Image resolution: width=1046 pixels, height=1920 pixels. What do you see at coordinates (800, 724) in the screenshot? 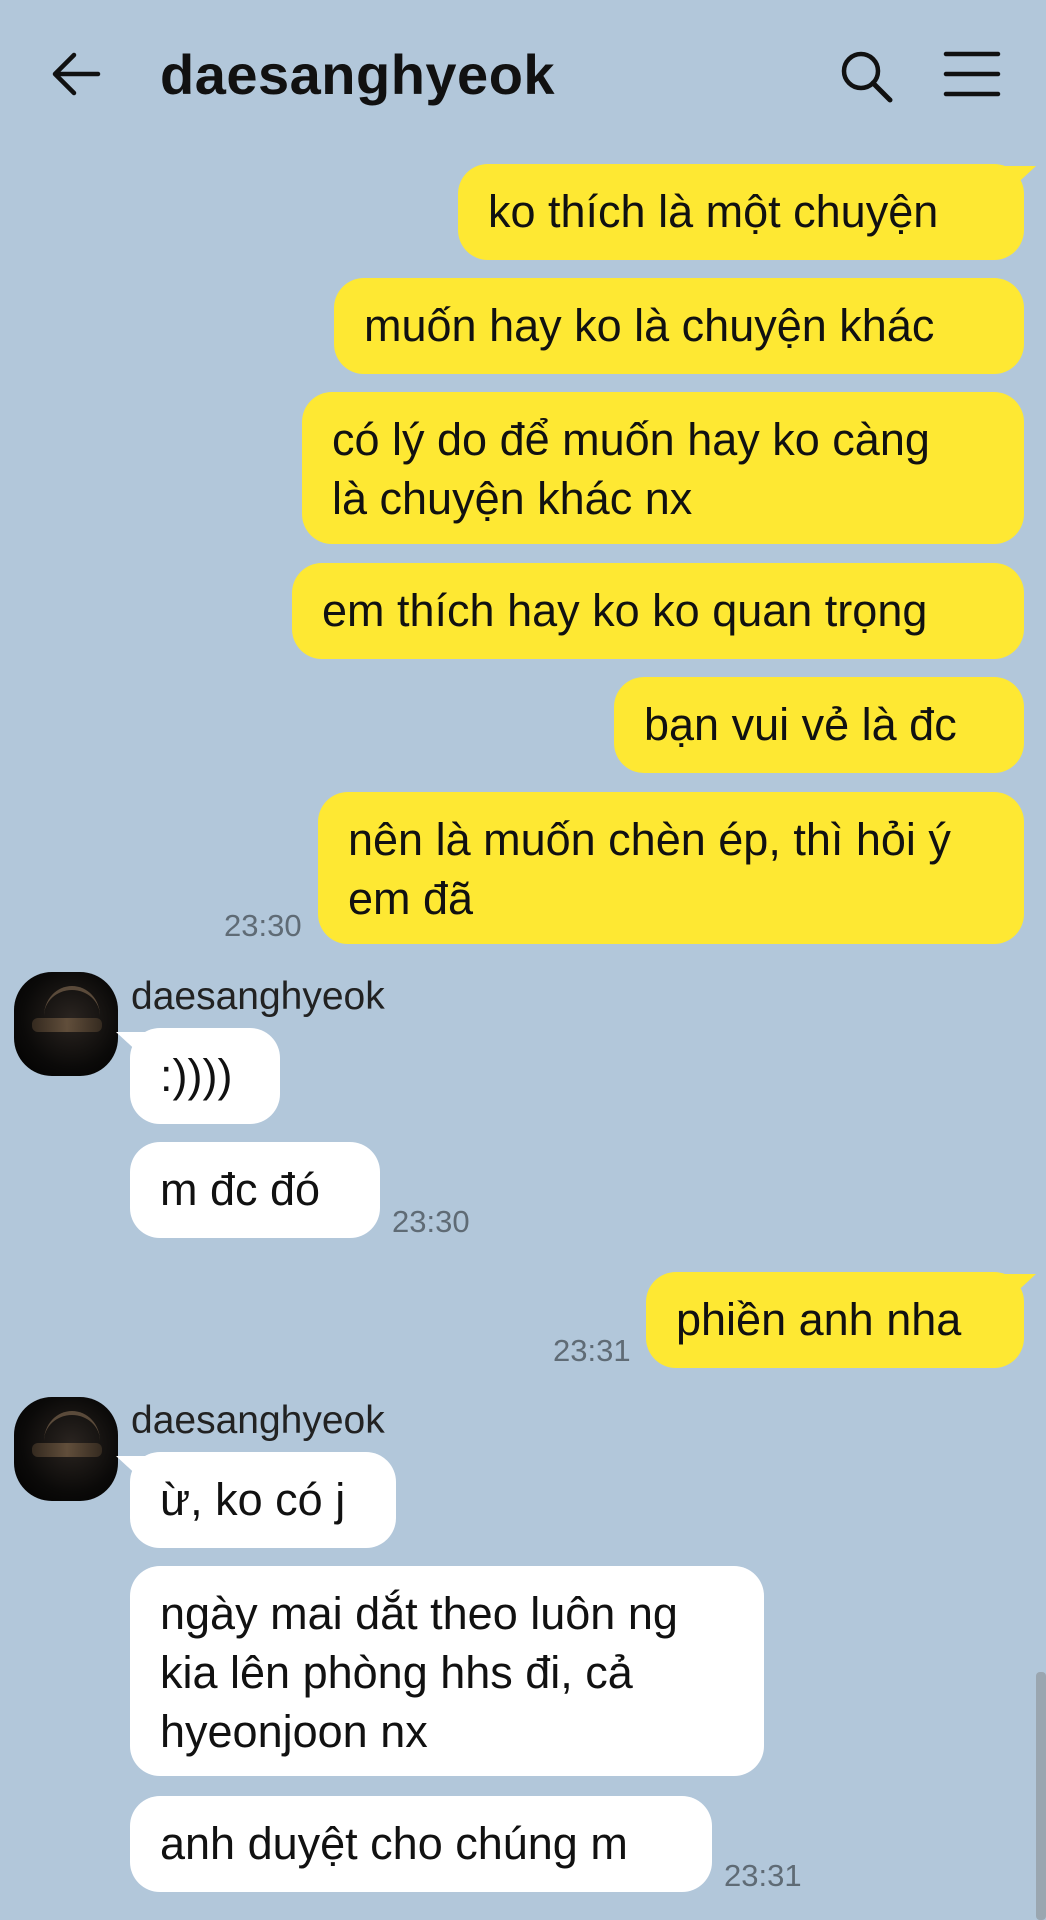
I see `message-text: bạn vui vẻ là đc` at bounding box center [800, 724].